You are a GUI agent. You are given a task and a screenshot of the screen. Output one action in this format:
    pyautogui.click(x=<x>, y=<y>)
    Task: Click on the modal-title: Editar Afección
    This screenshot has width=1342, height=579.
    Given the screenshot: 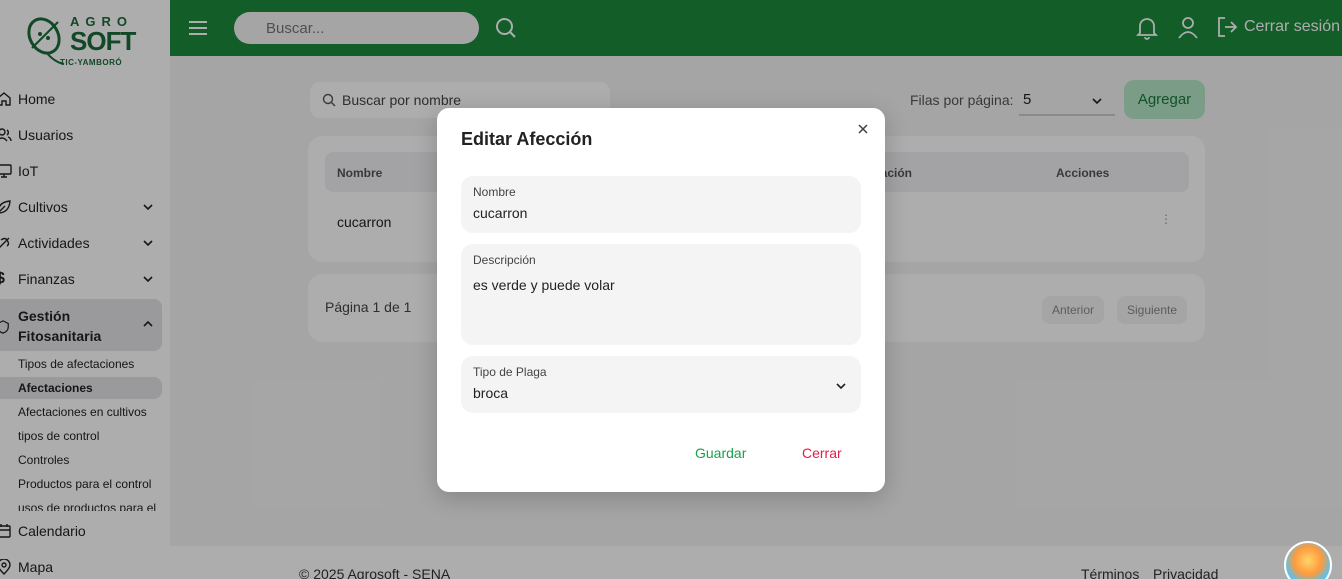 What is the action you would take?
    pyautogui.click(x=527, y=139)
    